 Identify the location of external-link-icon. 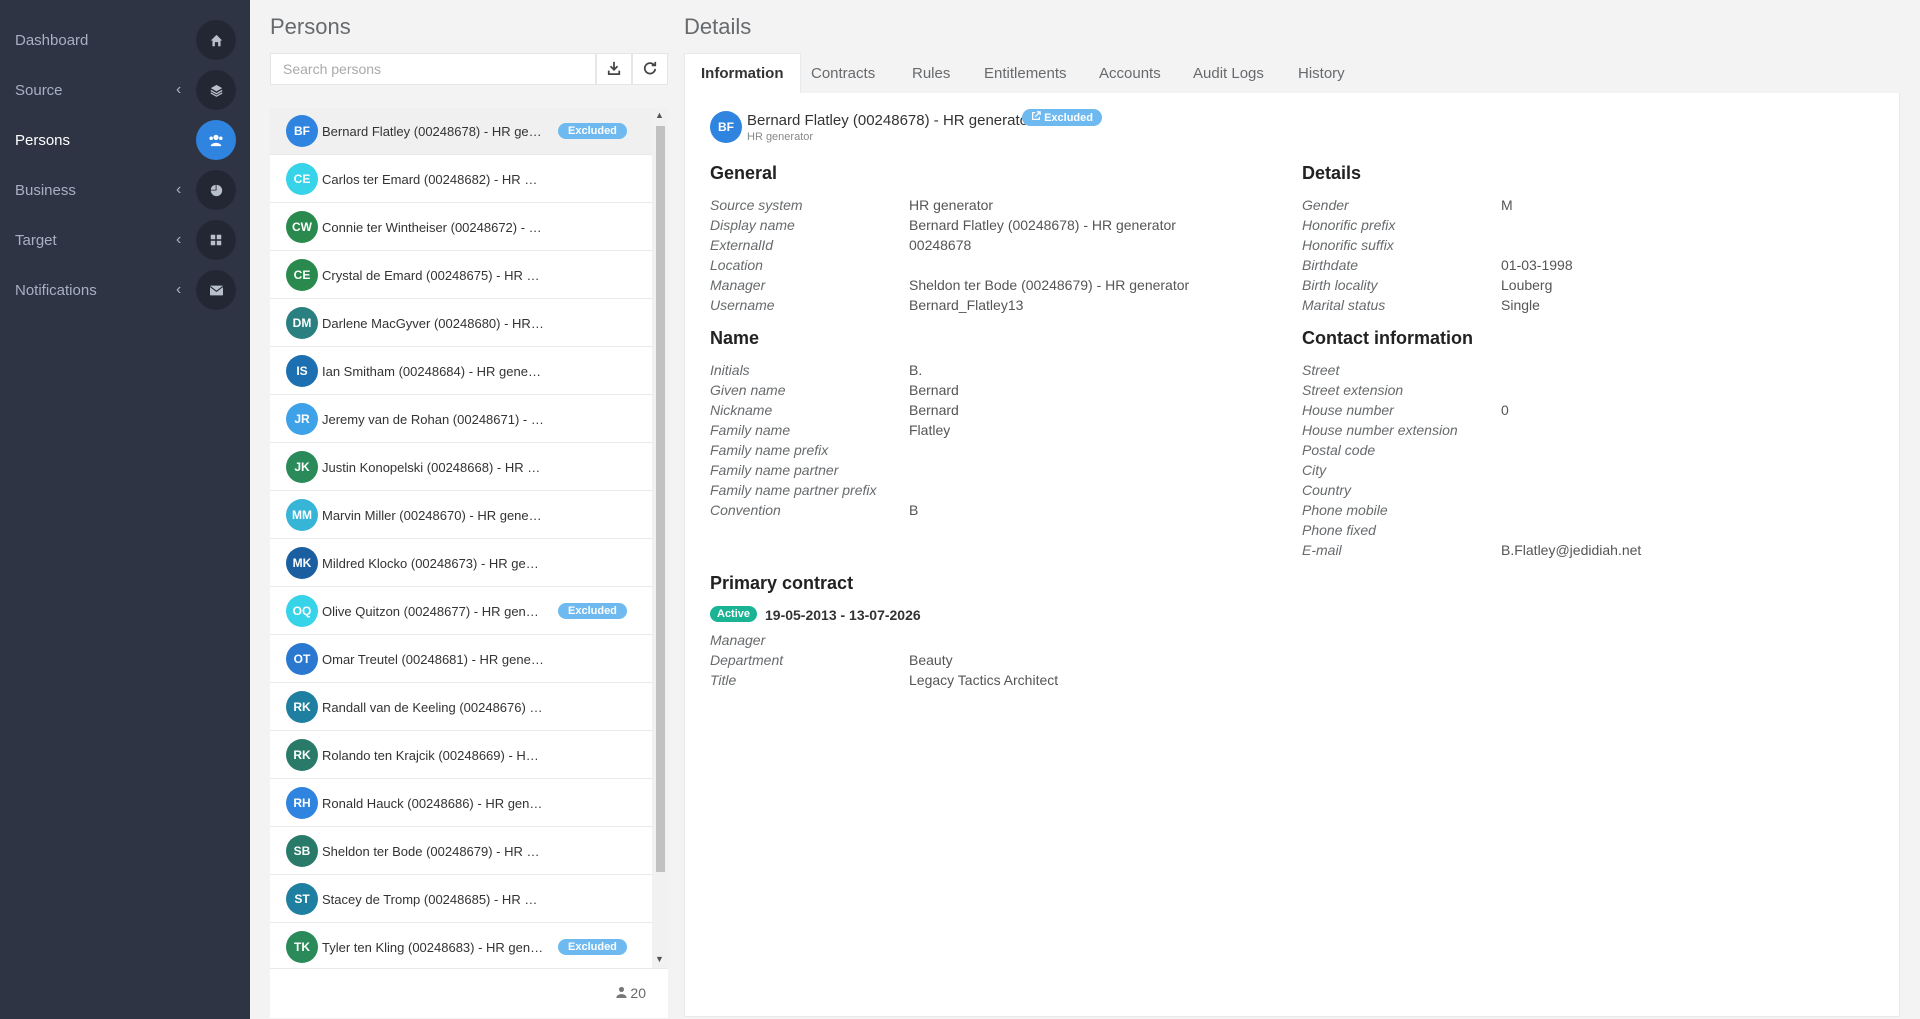
(1036, 115).